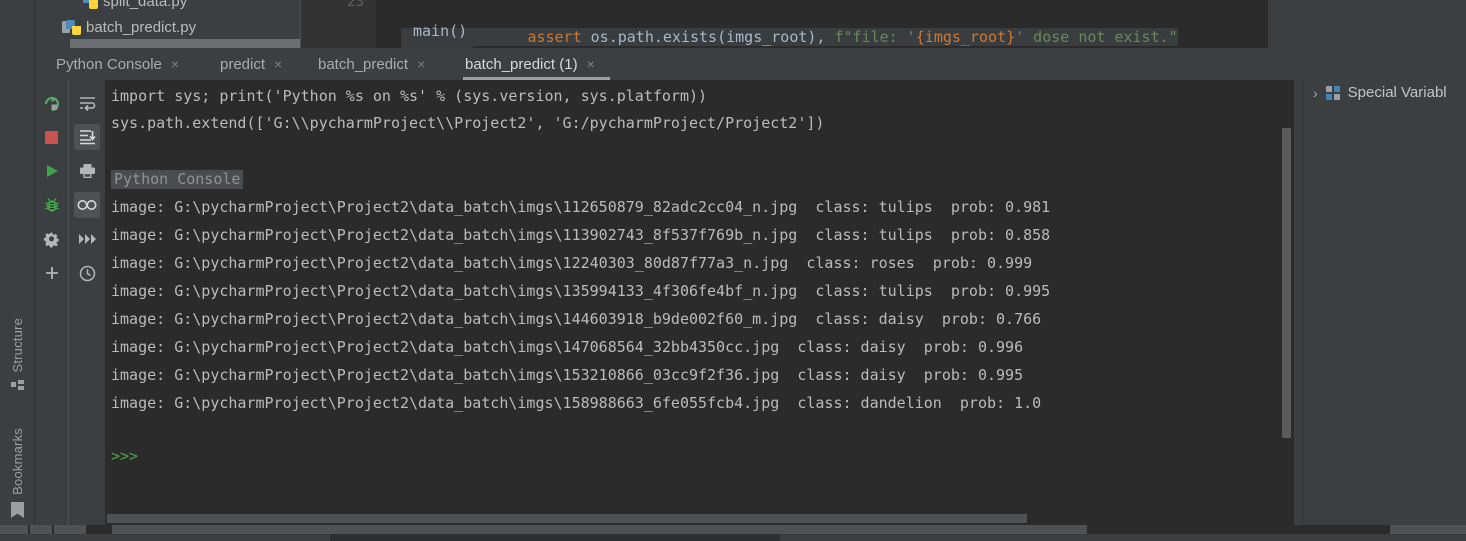 The width and height of the screenshot is (1466, 541). I want to click on history-clock-icon, so click(87, 273).